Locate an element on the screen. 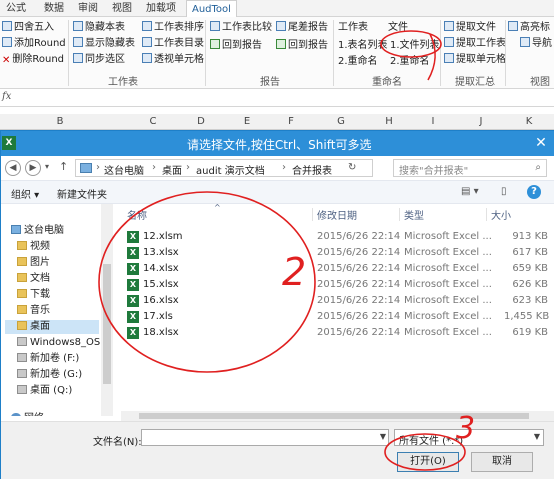 The height and width of the screenshot is (479, 554). column-header: J is located at coordinates (481, 122).